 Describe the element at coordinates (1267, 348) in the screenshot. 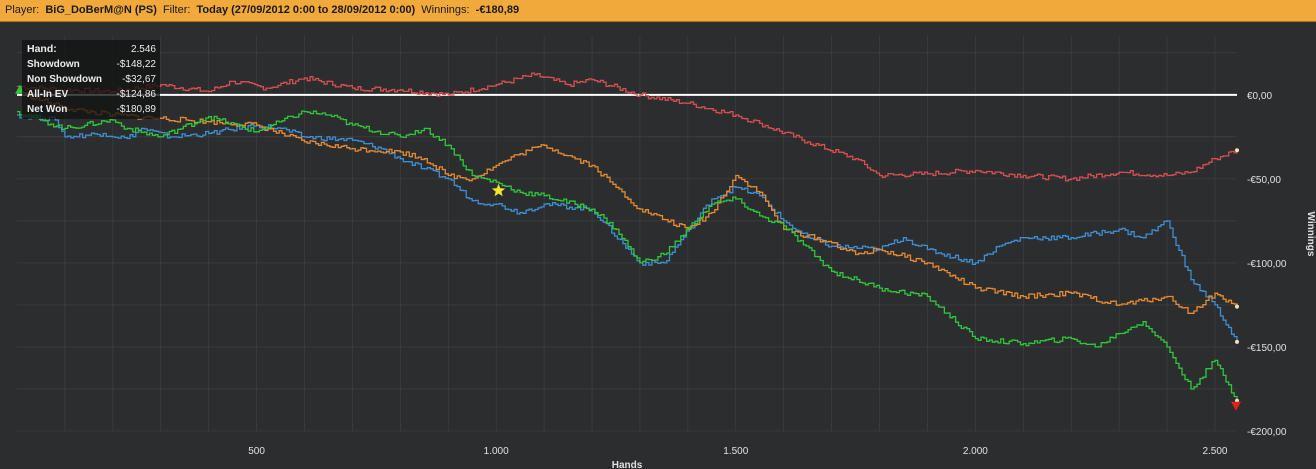

I see `y-tick-label: -€150,00` at that location.